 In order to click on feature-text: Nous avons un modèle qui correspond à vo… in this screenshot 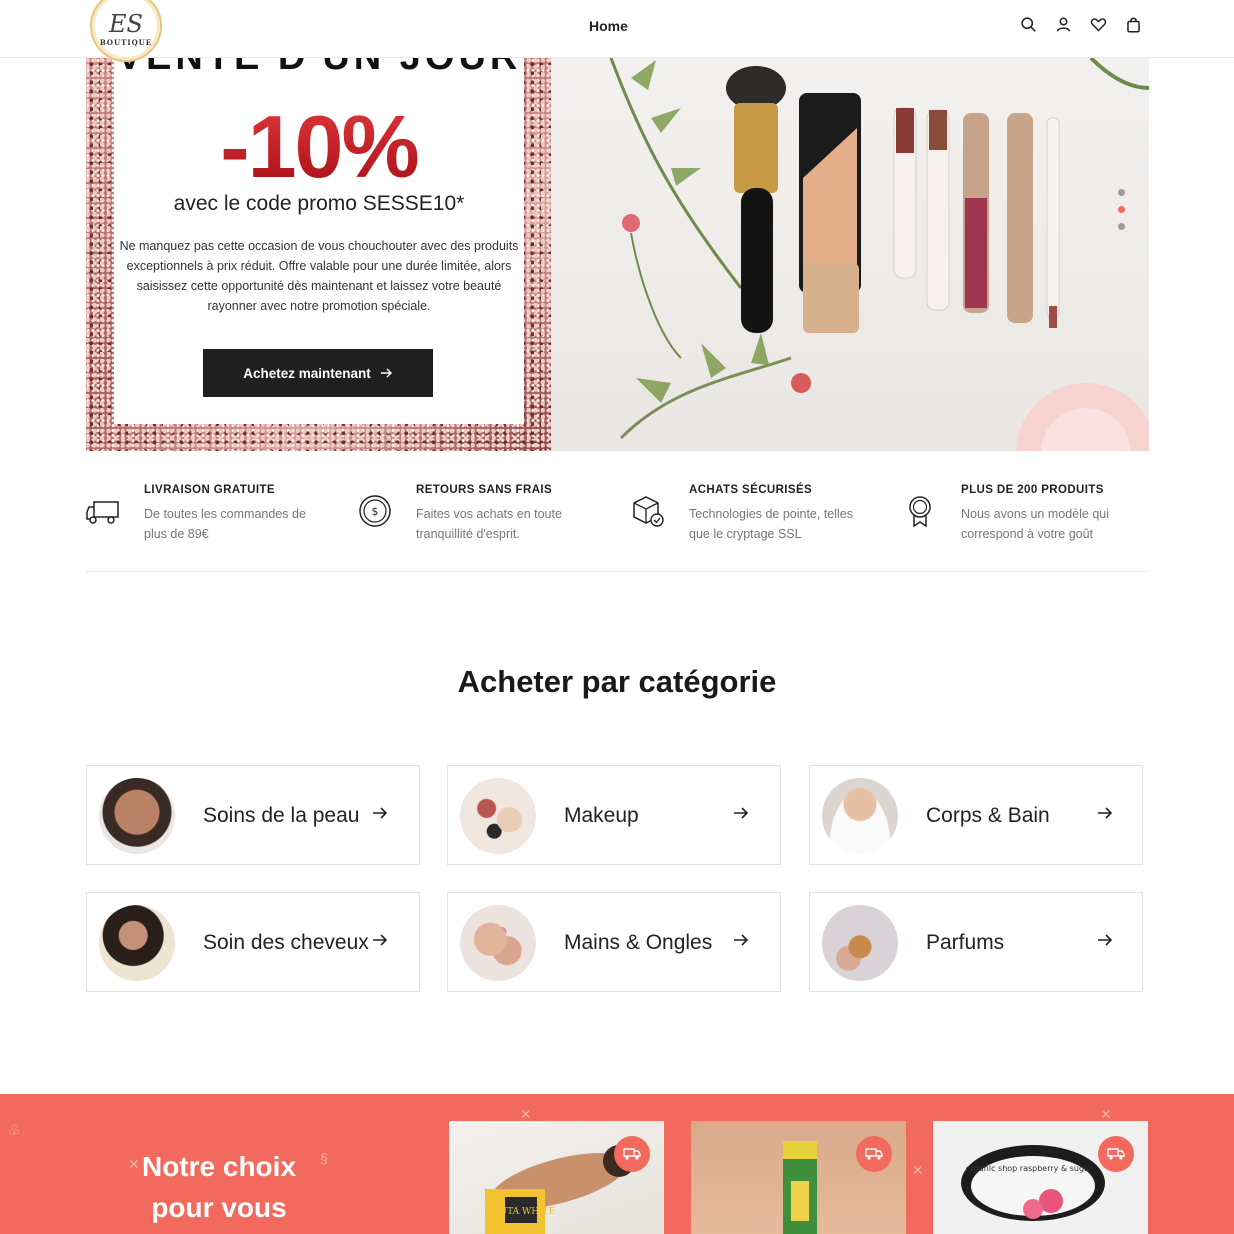, I will do `click(1035, 524)`.